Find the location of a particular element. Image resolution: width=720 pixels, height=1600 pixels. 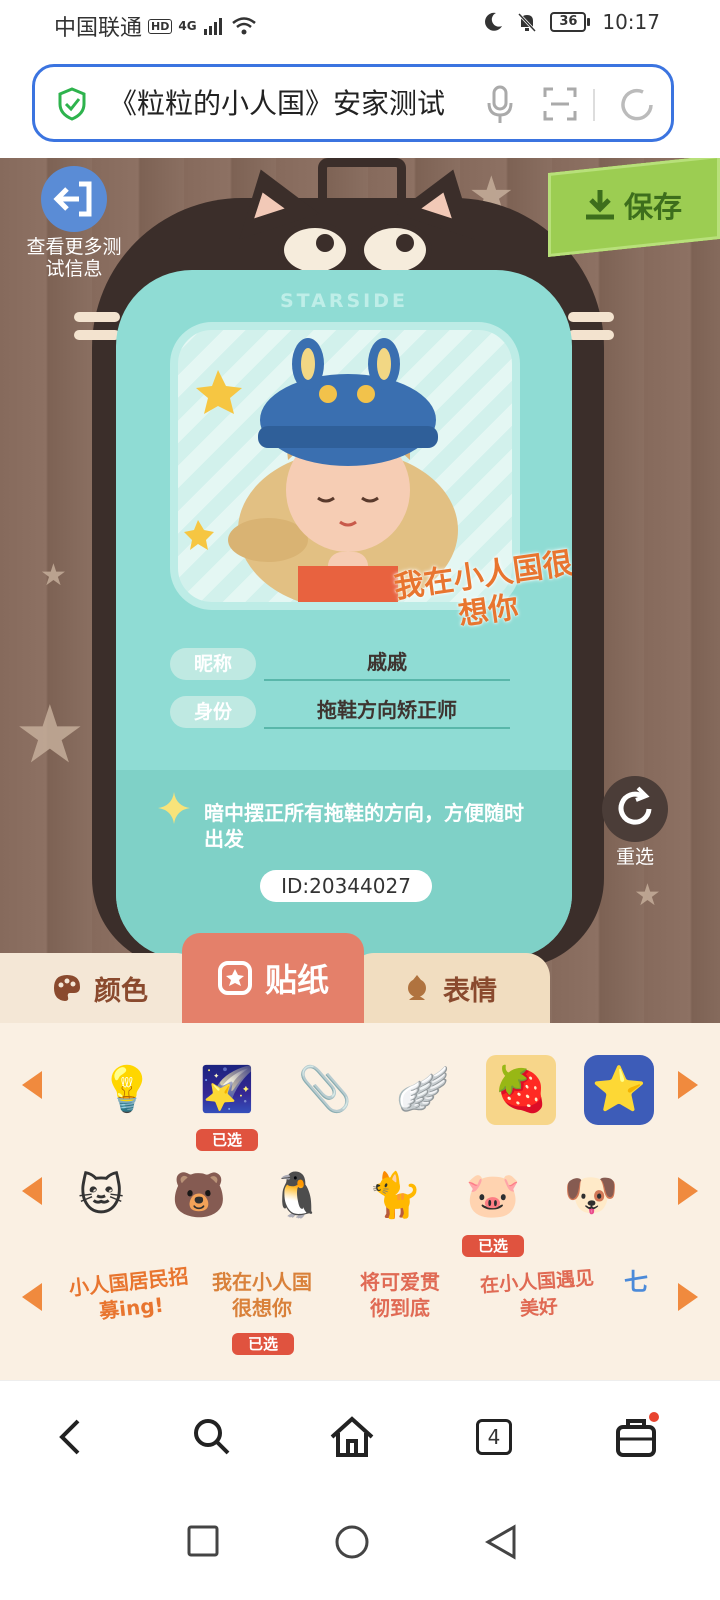

status-right: 36 10:17 is located at coordinates (571, 22).